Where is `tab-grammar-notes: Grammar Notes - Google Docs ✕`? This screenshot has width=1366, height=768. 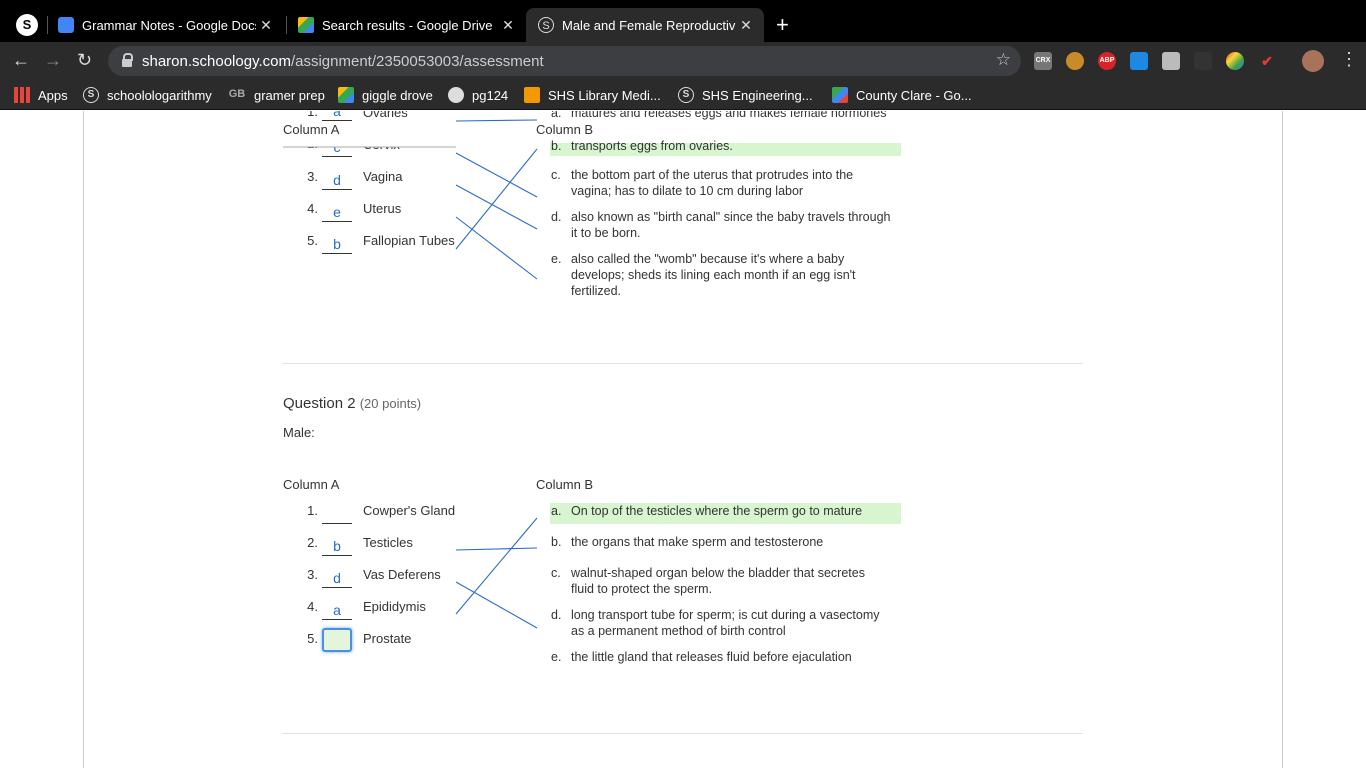 tab-grammar-notes: Grammar Notes - Google Docs ✕ is located at coordinates (165, 25).